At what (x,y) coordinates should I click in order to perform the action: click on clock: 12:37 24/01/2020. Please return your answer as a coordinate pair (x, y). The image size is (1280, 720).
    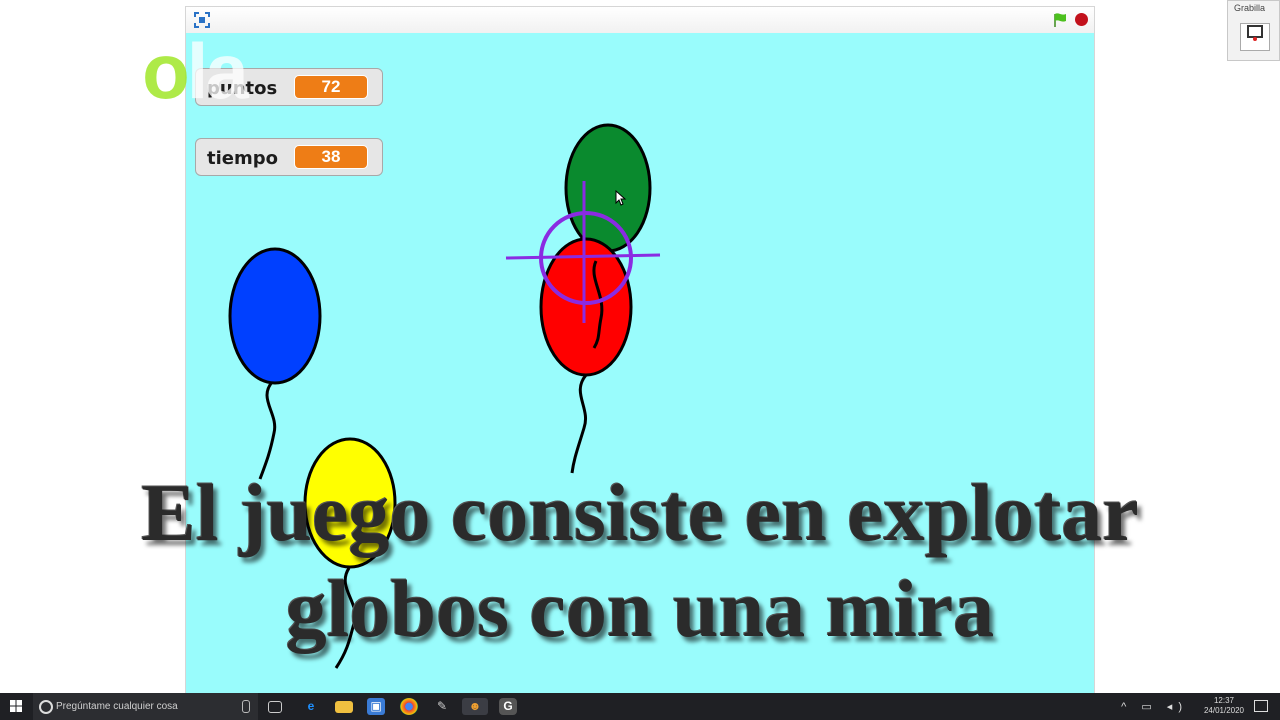
    Looking at the image, I should click on (1224, 706).